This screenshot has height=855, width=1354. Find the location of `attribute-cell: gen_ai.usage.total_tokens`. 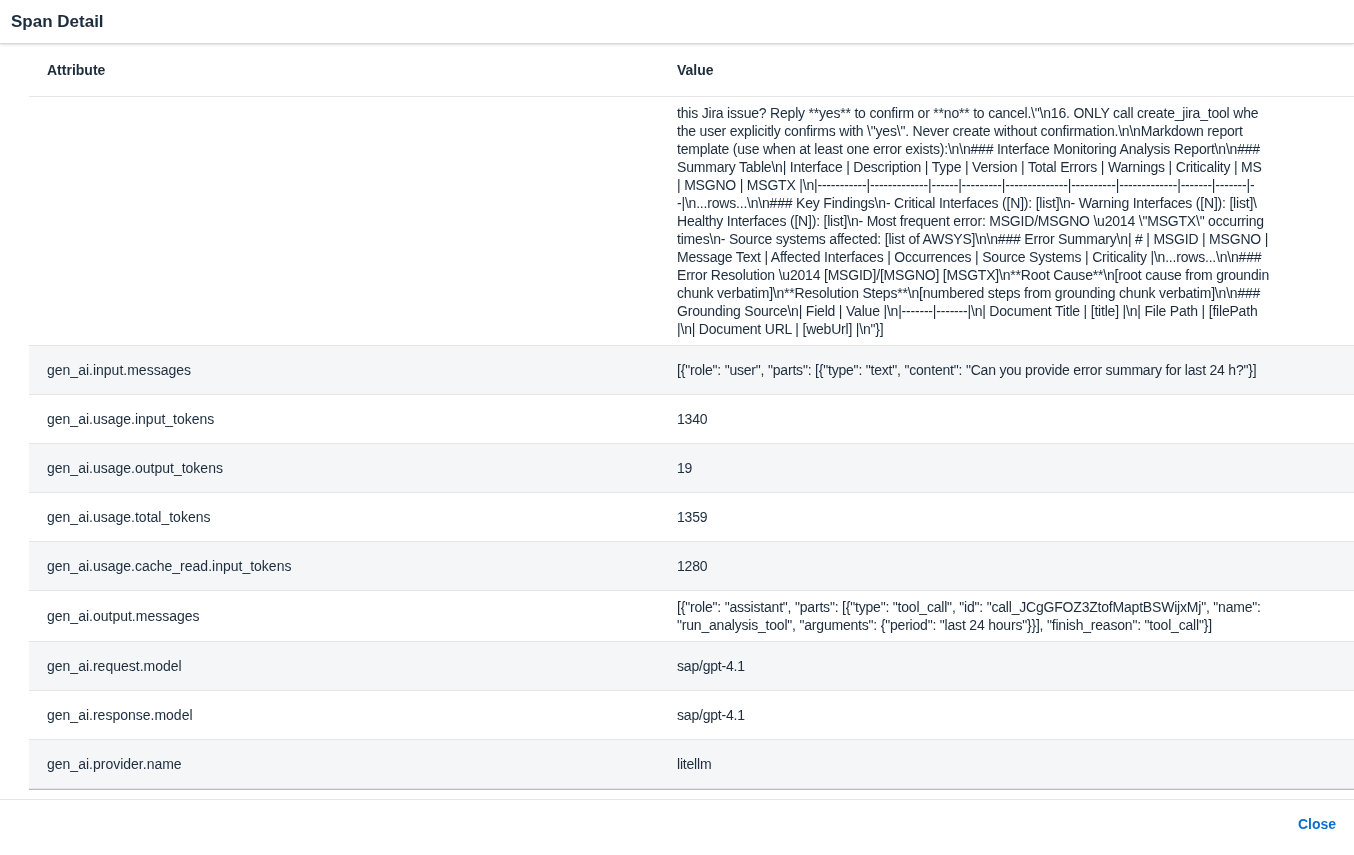

attribute-cell: gen_ai.usage.total_tokens is located at coordinates (129, 517).